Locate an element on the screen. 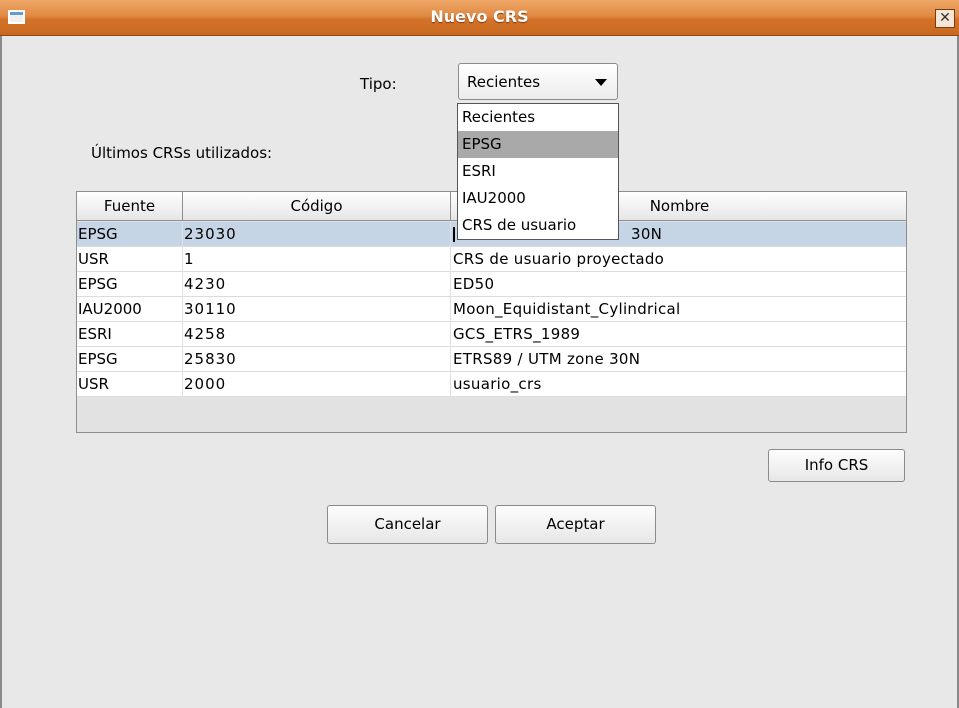 The height and width of the screenshot is (708, 959). table-row: EPSG 25830 ETRS89 / UTM zone 30N is located at coordinates (491, 359).